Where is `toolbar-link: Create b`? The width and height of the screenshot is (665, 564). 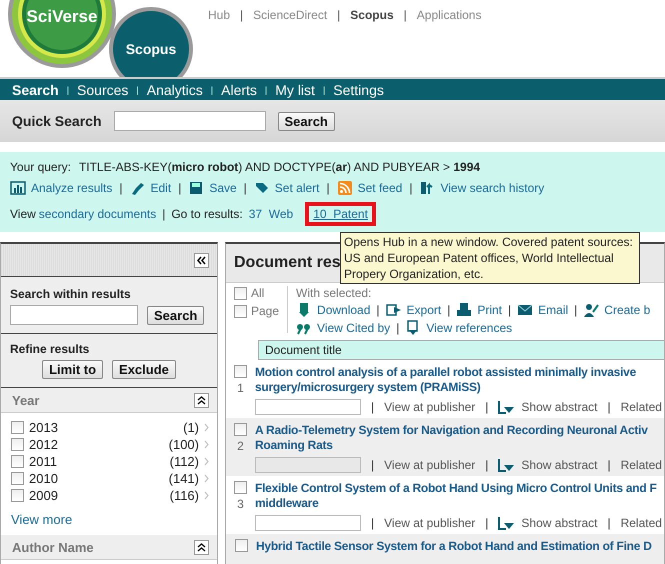 toolbar-link: Create b is located at coordinates (616, 310).